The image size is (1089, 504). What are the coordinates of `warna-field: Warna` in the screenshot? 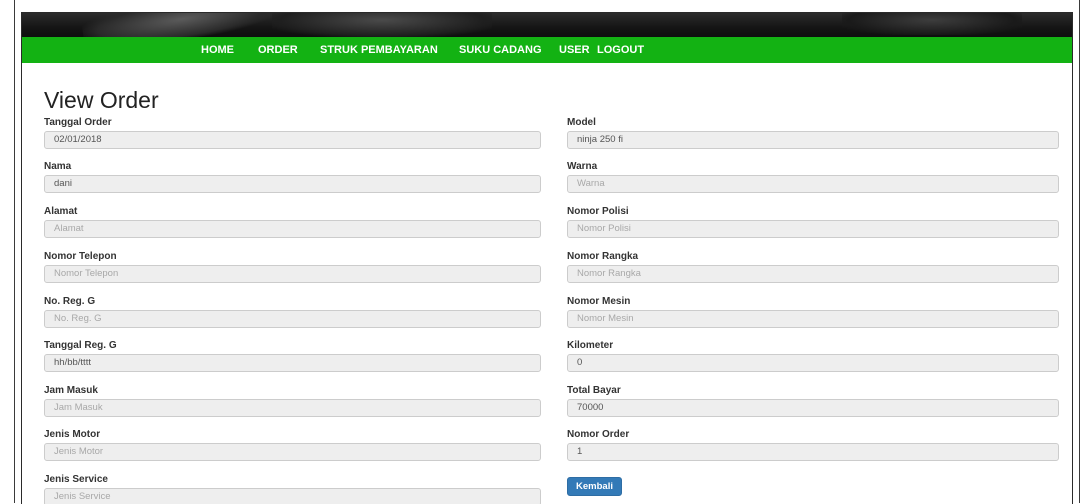 It's located at (813, 184).